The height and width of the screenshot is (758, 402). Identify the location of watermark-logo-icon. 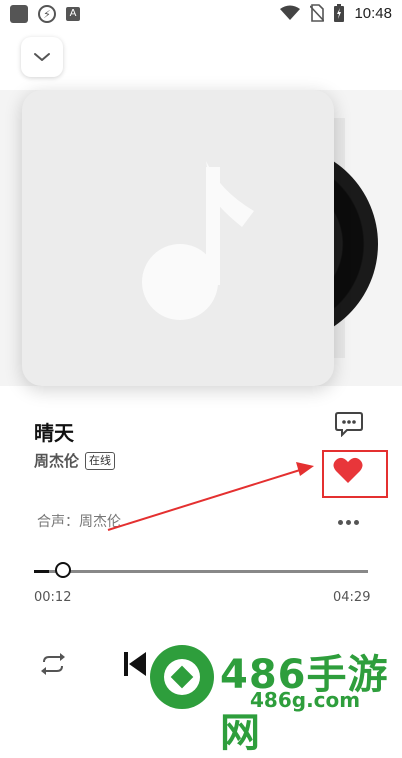
(182, 677).